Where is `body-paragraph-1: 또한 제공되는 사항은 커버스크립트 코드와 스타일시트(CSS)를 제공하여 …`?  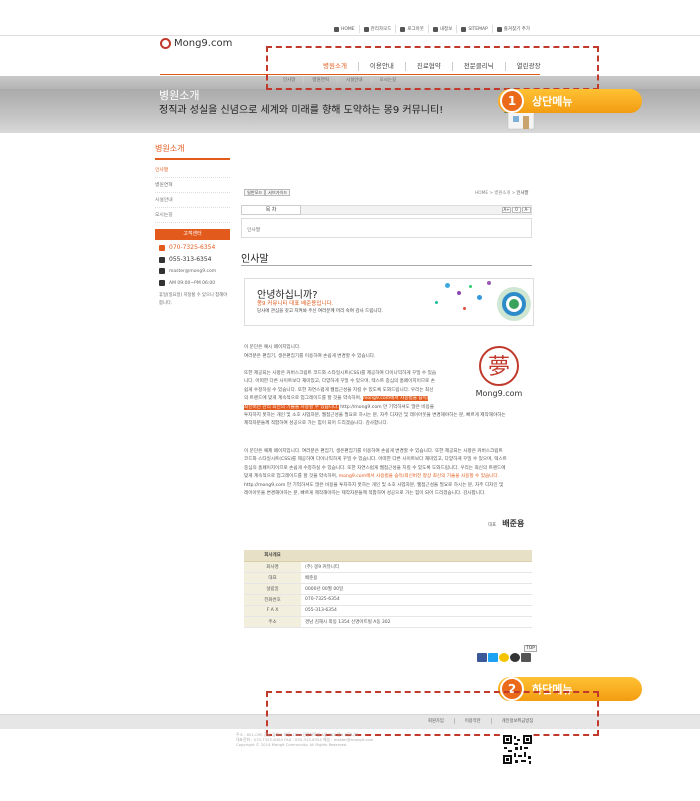 body-paragraph-1: 또한 제공되는 사항은 커버스크립트 코드와 스타일시트(CSS)를 제공하여 … is located at coordinates (340, 390).